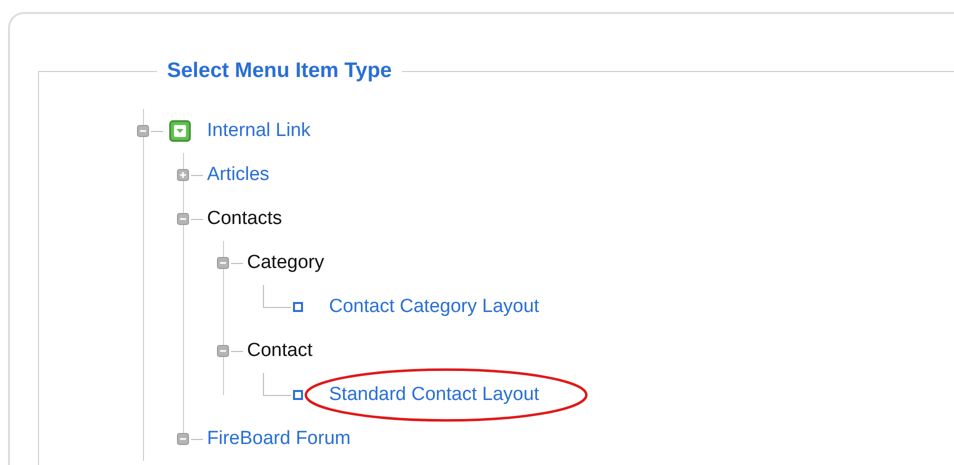 The height and width of the screenshot is (465, 954). I want to click on expand-icon, so click(183, 175).